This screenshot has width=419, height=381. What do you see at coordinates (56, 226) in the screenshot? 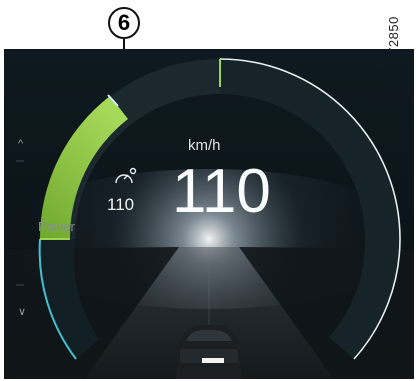
I see `power-gauge-label: Power` at bounding box center [56, 226].